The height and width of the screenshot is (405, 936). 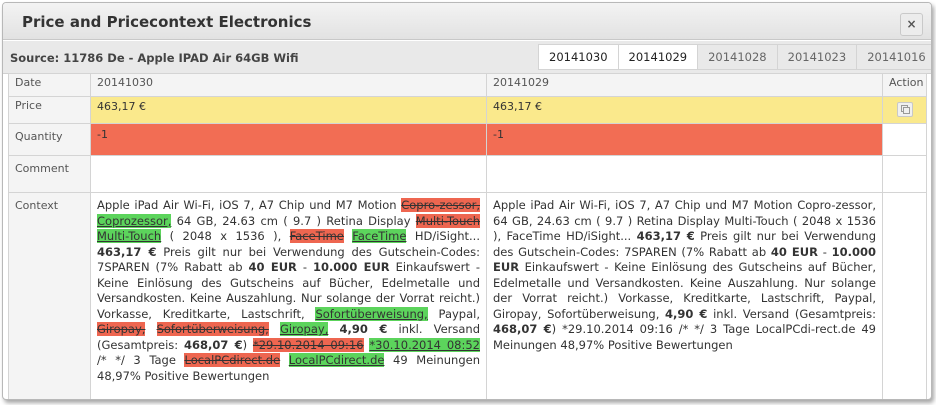 I want to click on price-action-cell, so click(x=904, y=110).